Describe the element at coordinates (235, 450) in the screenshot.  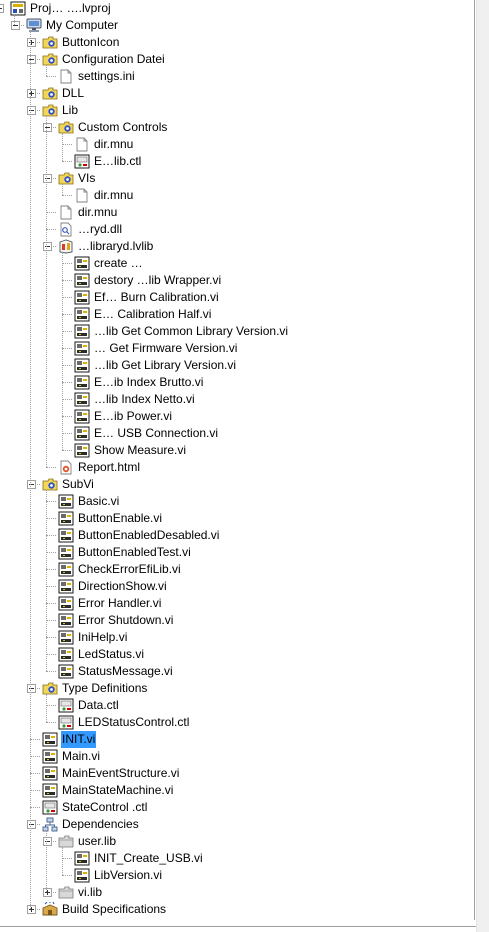
I see `tree-row-show-measure-vi: Show Measure.vi` at that location.